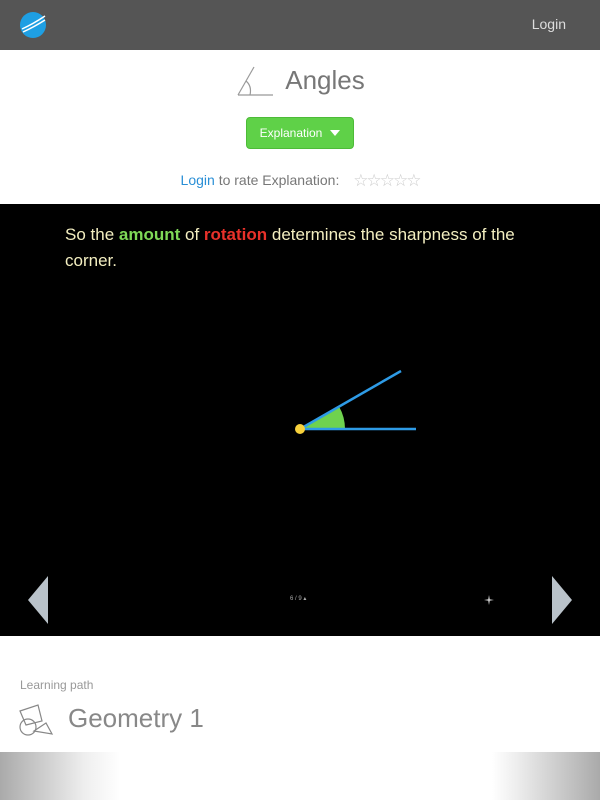  What do you see at coordinates (57, 685) in the screenshot?
I see `learning-path-label: Learning path` at bounding box center [57, 685].